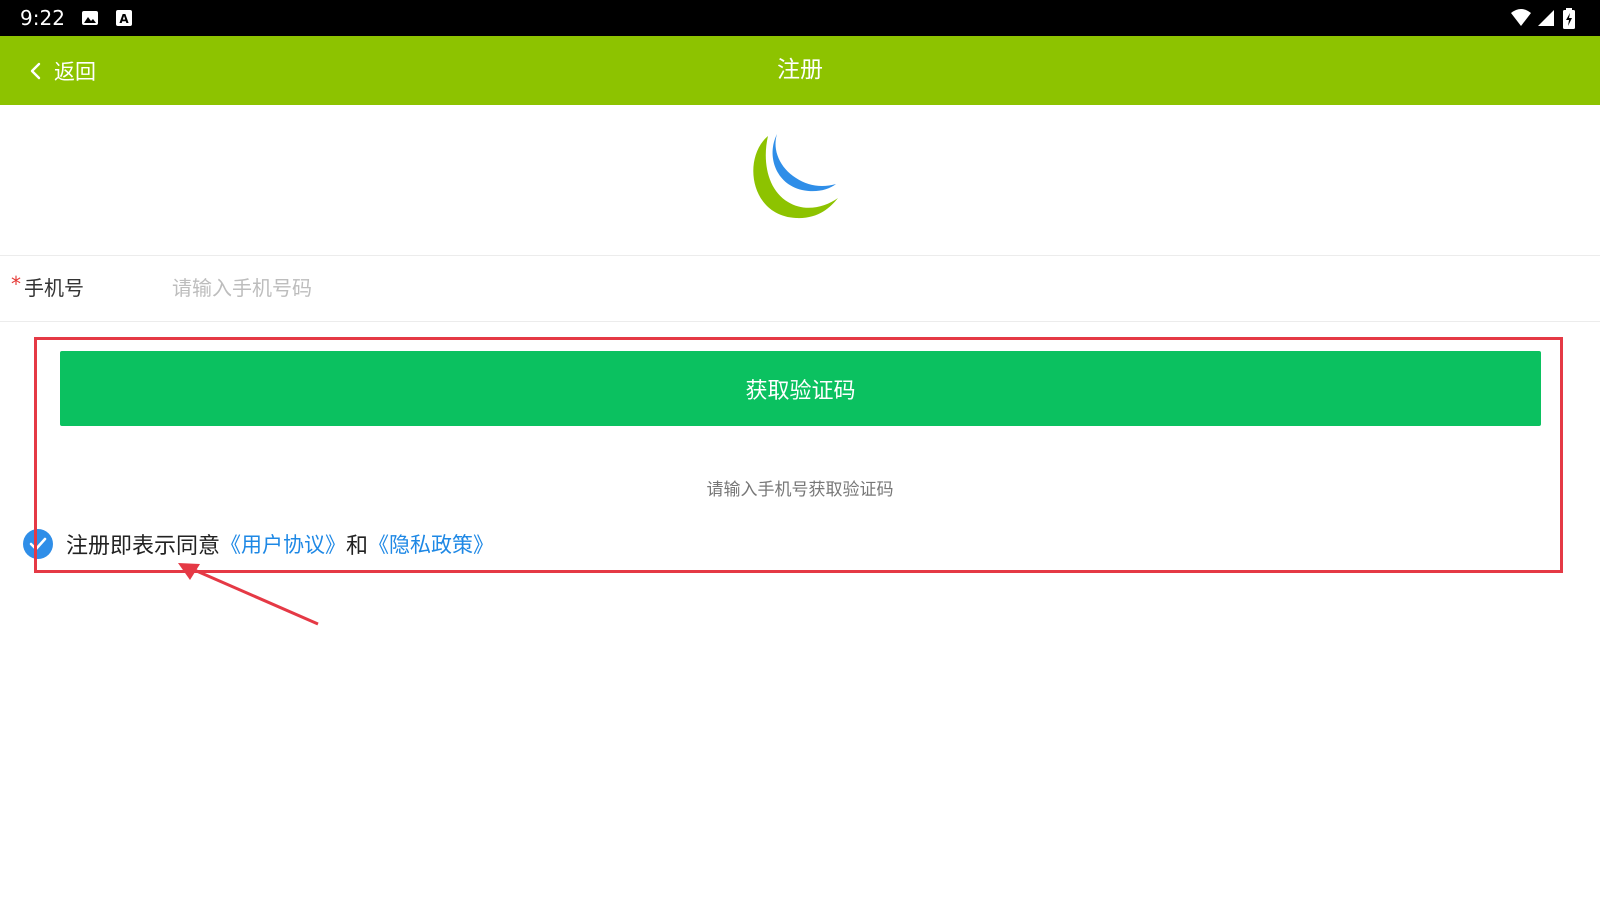 Image resolution: width=1600 pixels, height=900 pixels. I want to click on font-a-icon: A, so click(124, 18).